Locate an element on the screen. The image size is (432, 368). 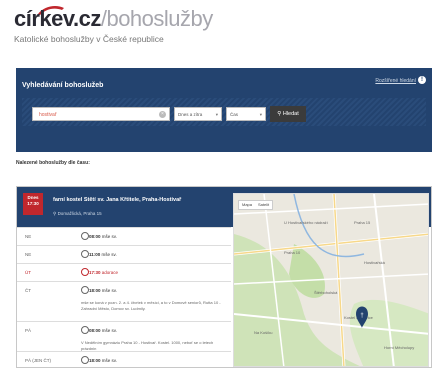
map-label: Na Košíku is located at coordinates (263, 332).